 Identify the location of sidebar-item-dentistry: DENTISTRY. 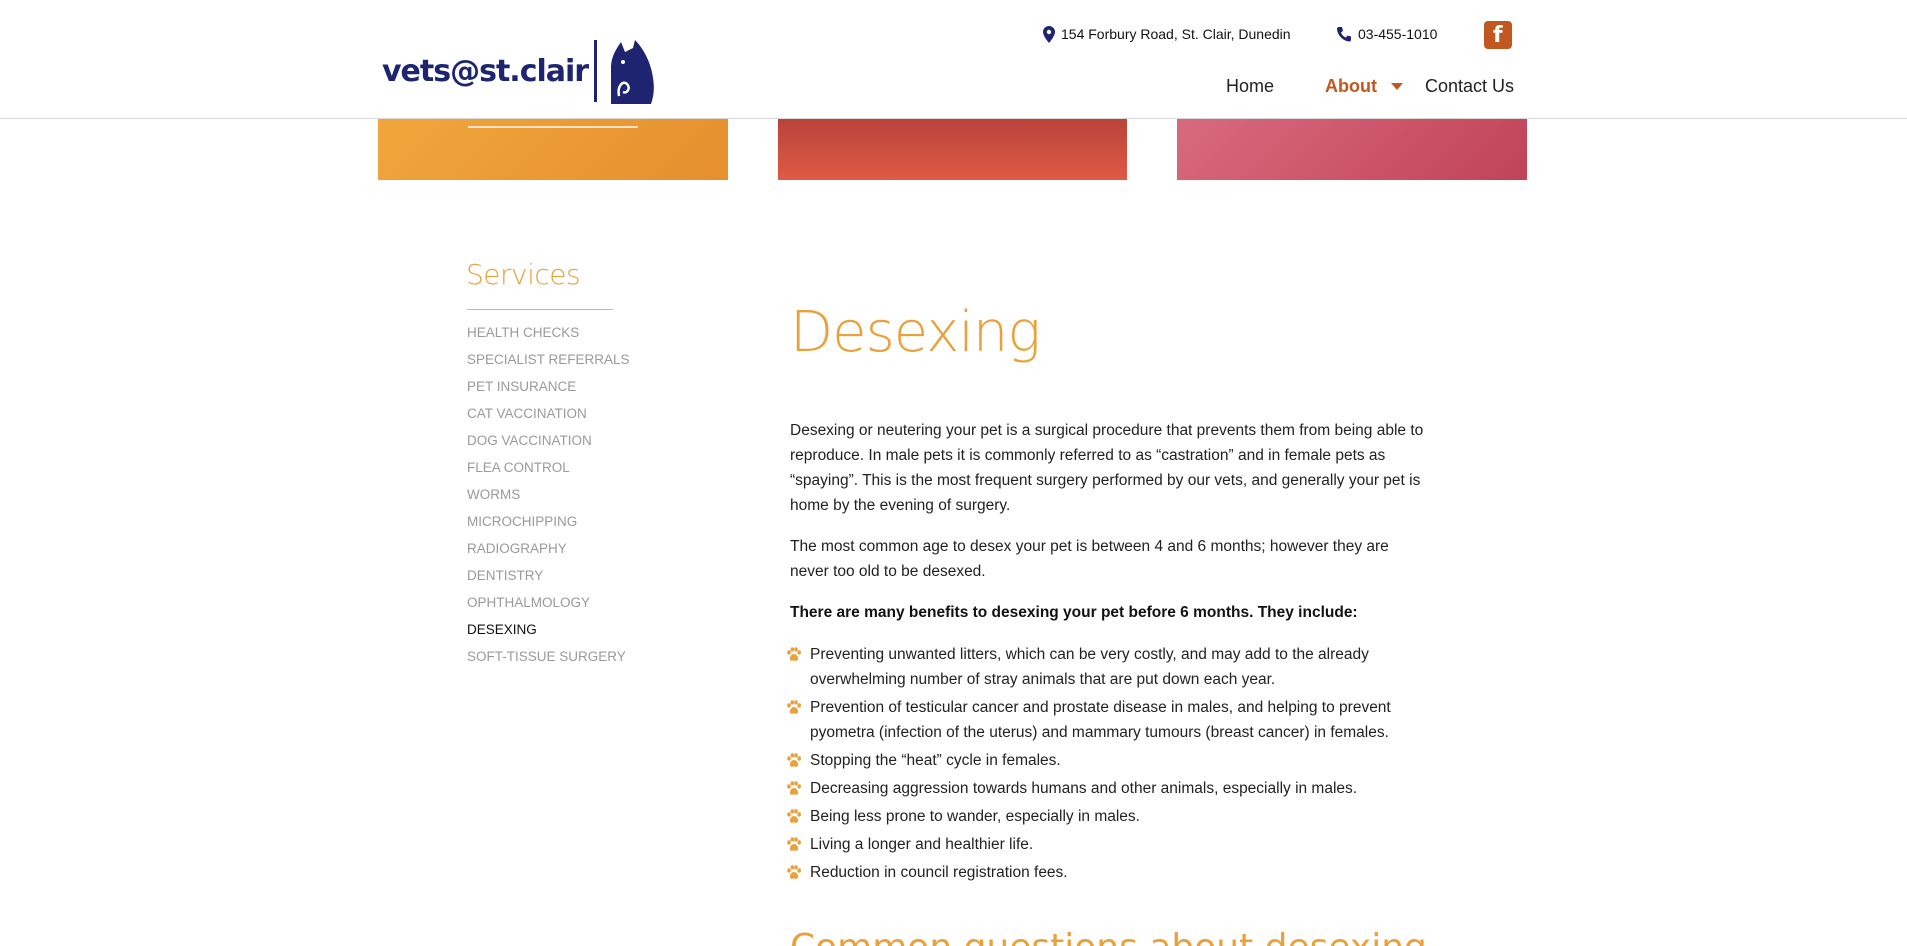
(548, 578).